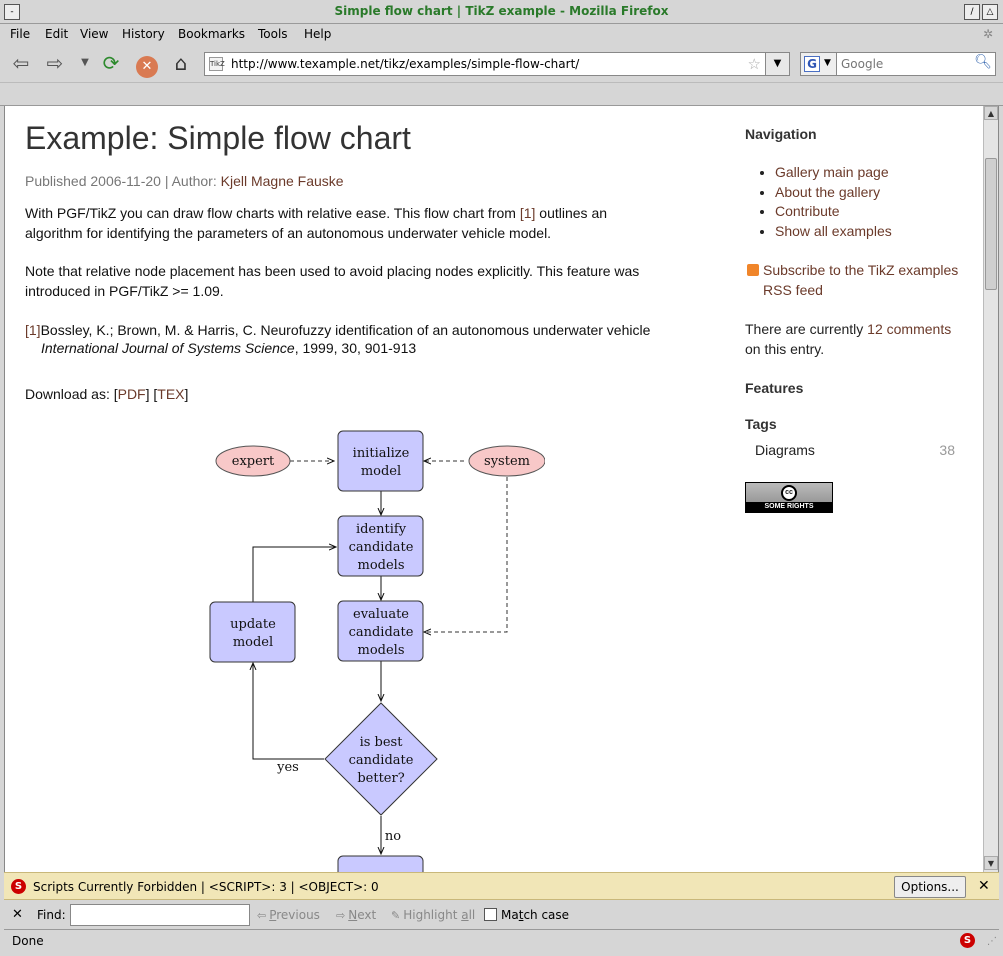 This screenshot has width=1003, height=956. What do you see at coordinates (33, 330) in the screenshot?
I see `reference-label: [1]` at bounding box center [33, 330].